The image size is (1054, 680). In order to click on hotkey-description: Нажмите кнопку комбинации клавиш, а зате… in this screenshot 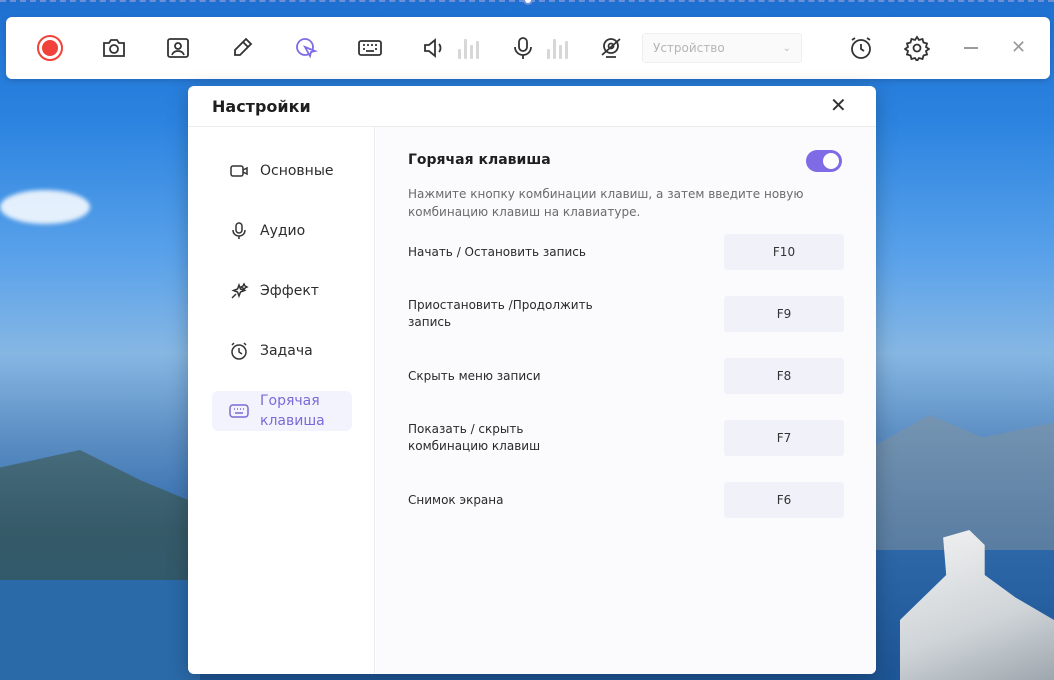, I will do `click(606, 203)`.